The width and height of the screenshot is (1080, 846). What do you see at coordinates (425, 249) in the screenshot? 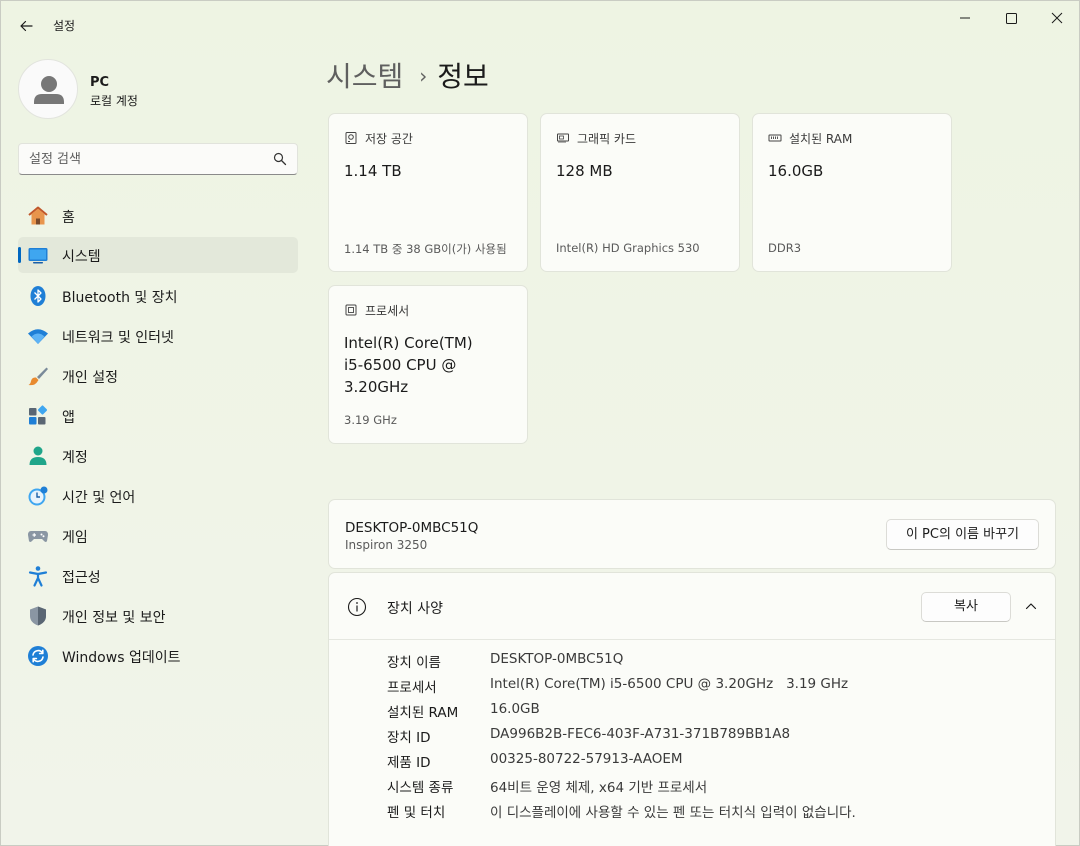
I see `card-subtext: 1.14 TB 중 38 GB이(가) 사용됨` at bounding box center [425, 249].